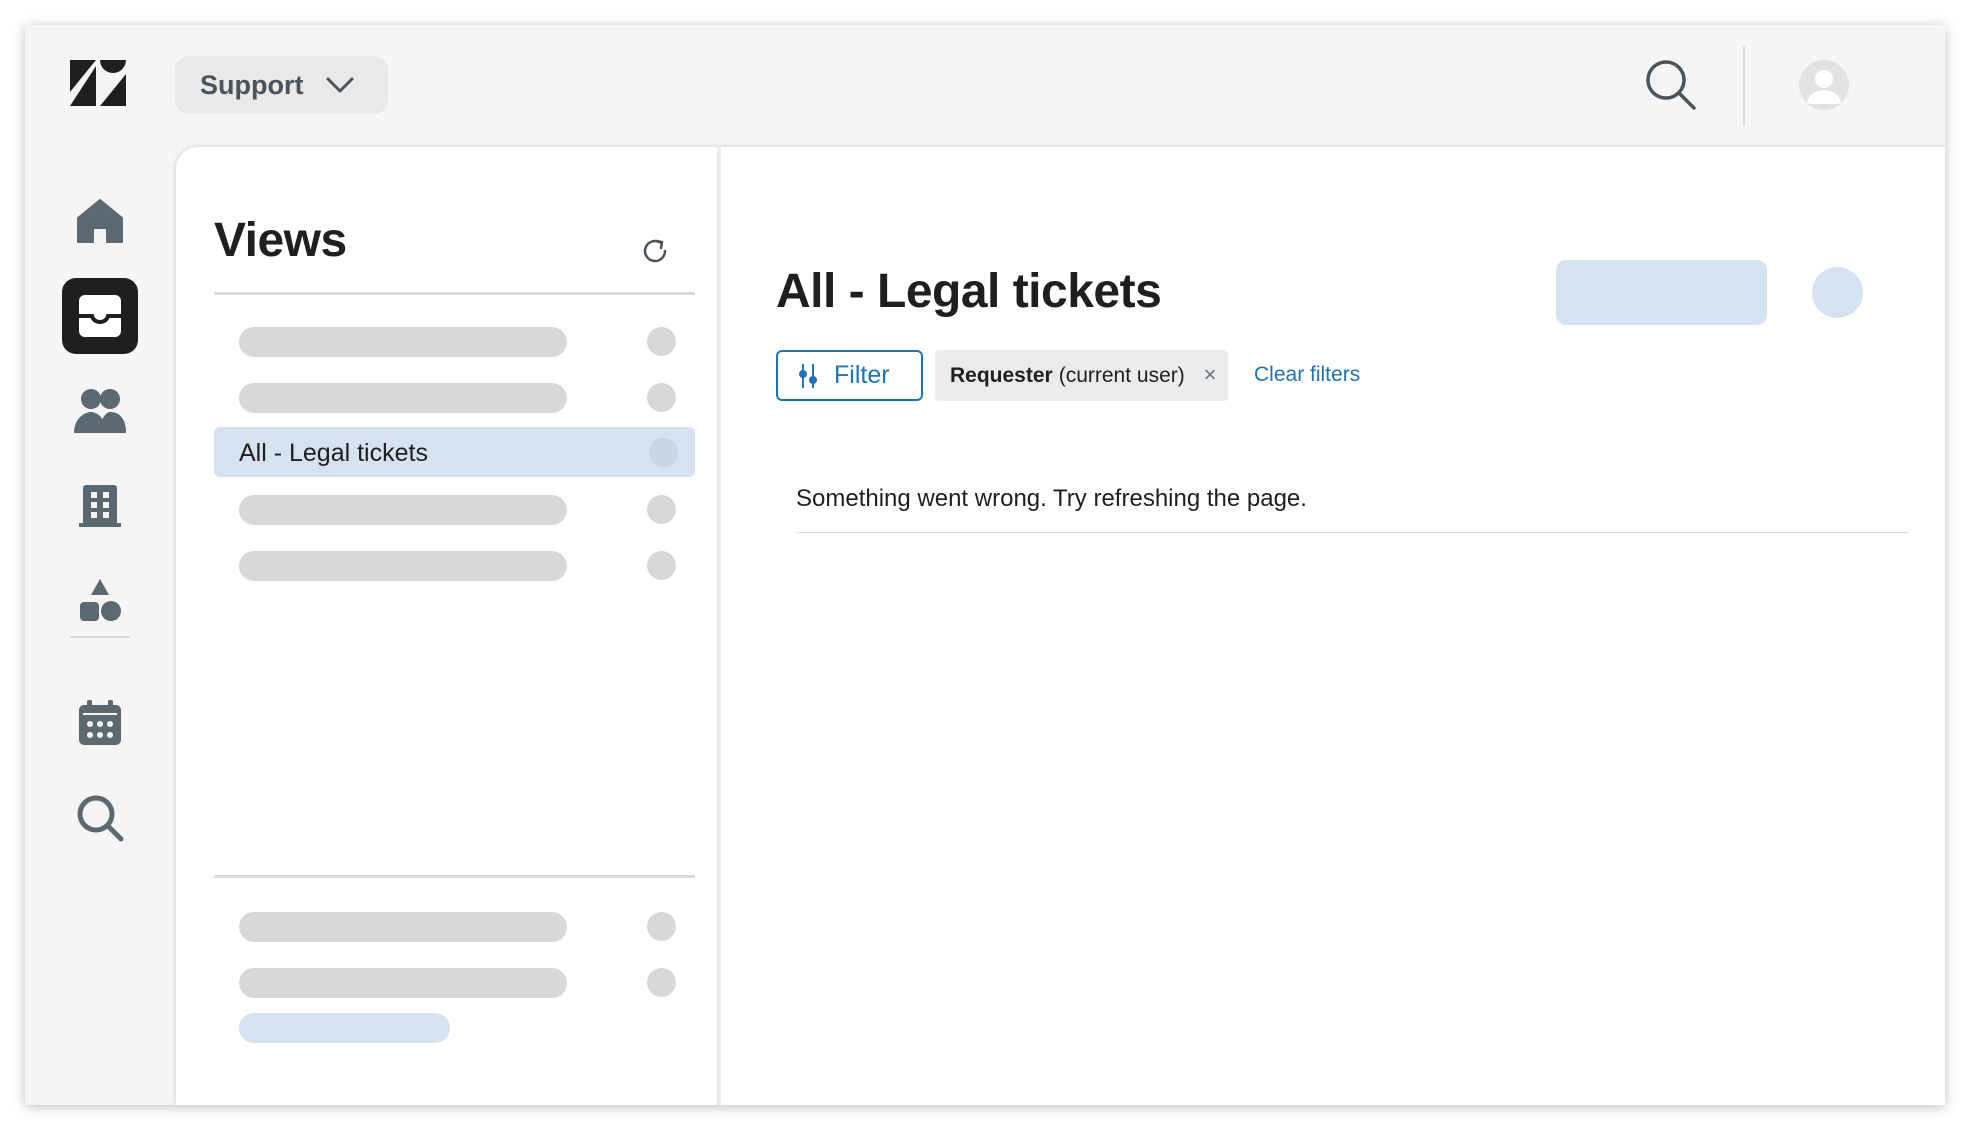  Describe the element at coordinates (333, 453) in the screenshot. I see `view-item-label: All - Legal tickets` at that location.